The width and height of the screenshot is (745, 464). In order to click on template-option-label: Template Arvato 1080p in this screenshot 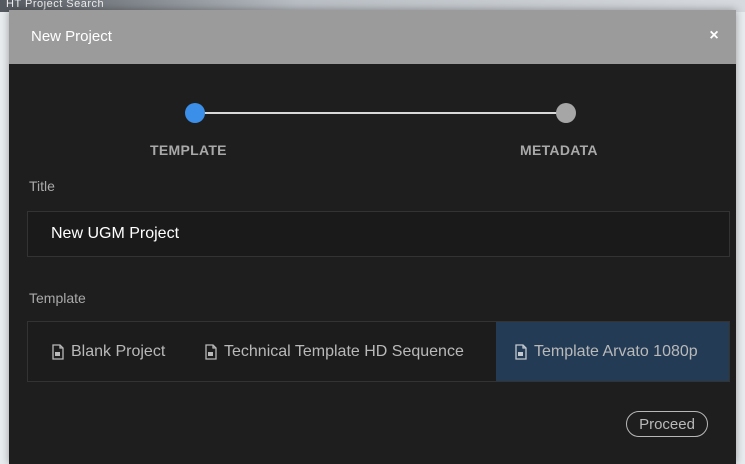, I will do `click(616, 351)`.